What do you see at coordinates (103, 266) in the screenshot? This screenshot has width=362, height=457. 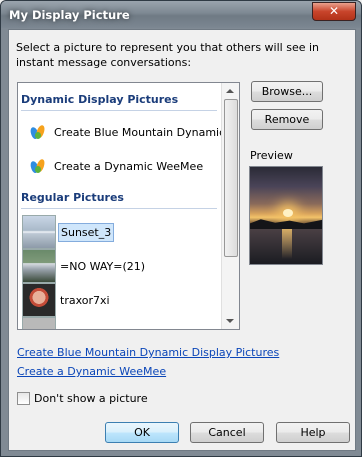 I see `picture-label: =NO WAY=(21)` at bounding box center [103, 266].